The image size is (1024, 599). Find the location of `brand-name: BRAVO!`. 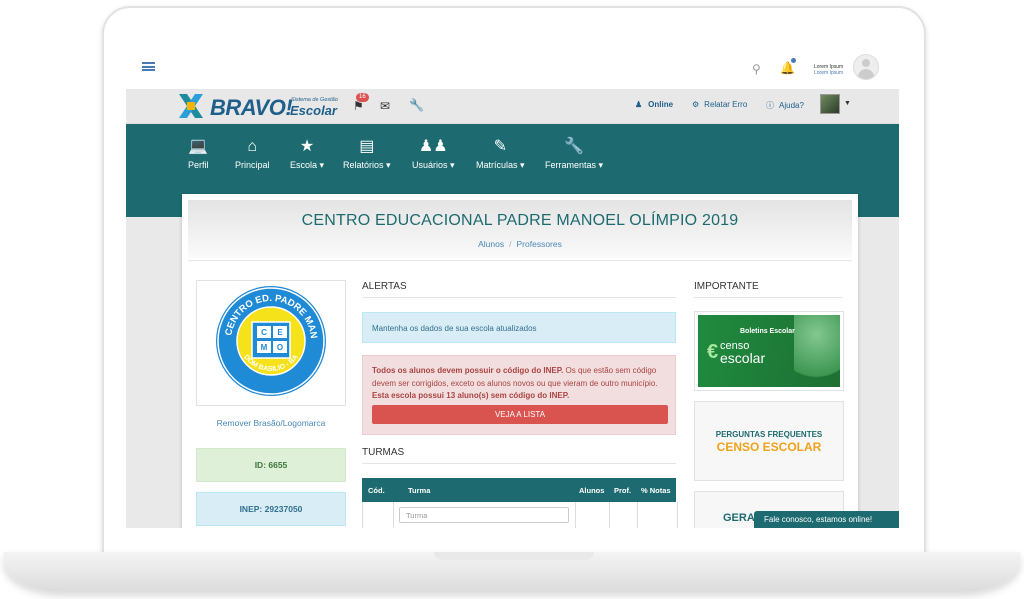

brand-name: BRAVO! is located at coordinates (251, 107).